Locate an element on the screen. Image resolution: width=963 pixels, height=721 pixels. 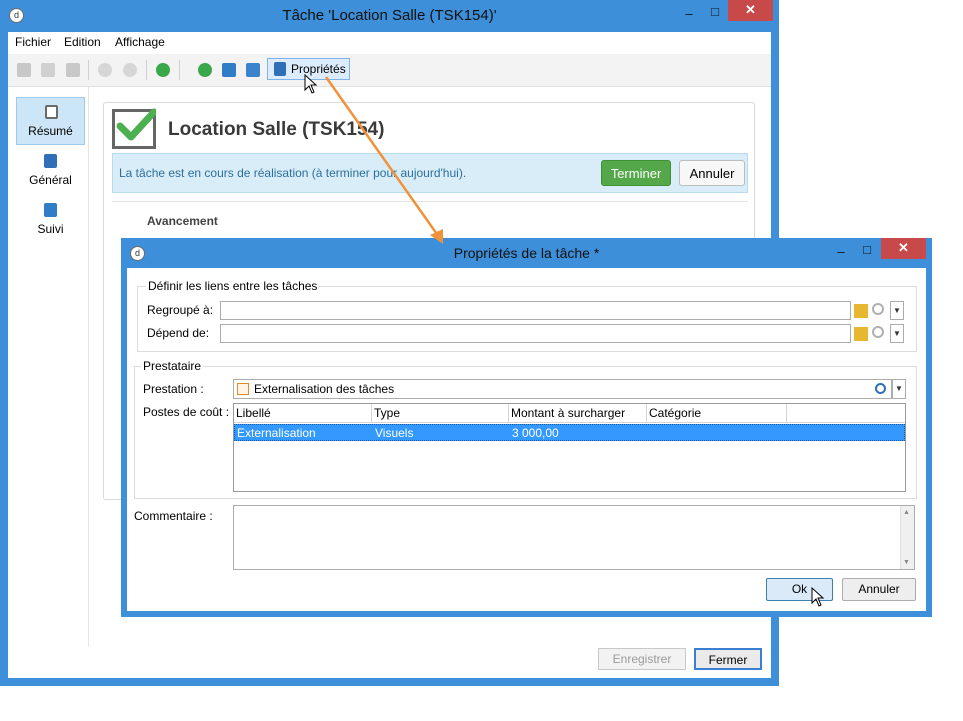
provider-group-label: Prestataire is located at coordinates (172, 366).